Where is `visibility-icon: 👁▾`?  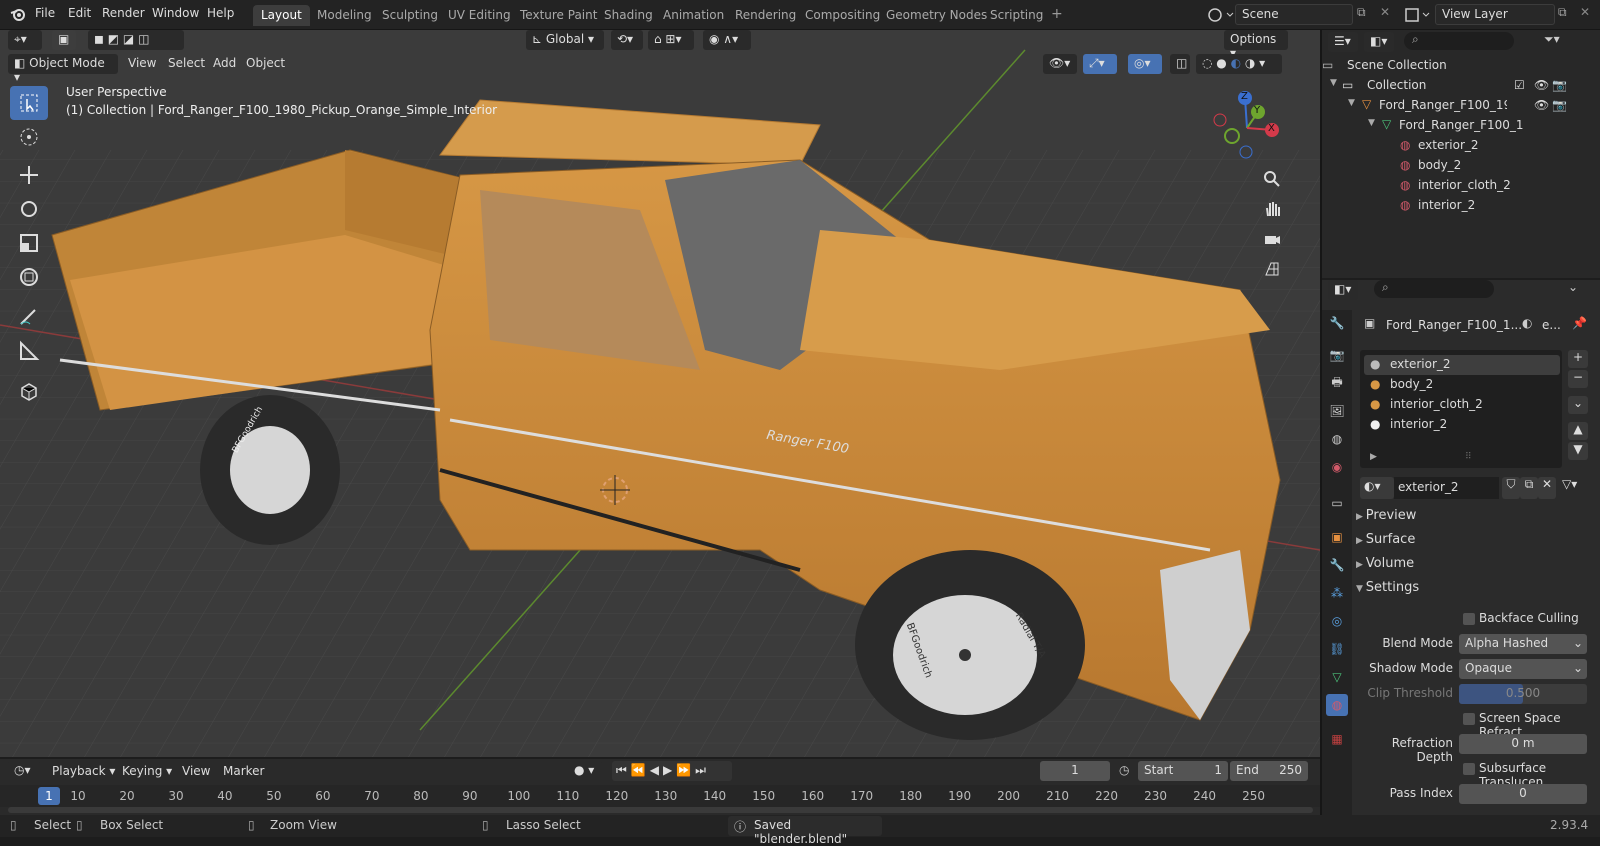
visibility-icon: 👁▾ is located at coordinates (1060, 64).